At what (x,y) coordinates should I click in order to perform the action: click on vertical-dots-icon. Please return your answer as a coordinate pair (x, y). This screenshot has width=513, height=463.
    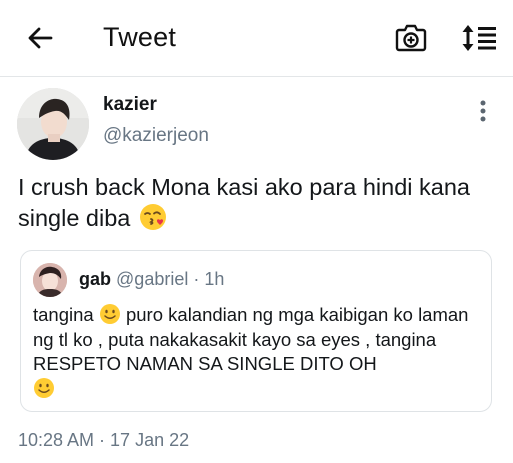
    Looking at the image, I should click on (483, 111).